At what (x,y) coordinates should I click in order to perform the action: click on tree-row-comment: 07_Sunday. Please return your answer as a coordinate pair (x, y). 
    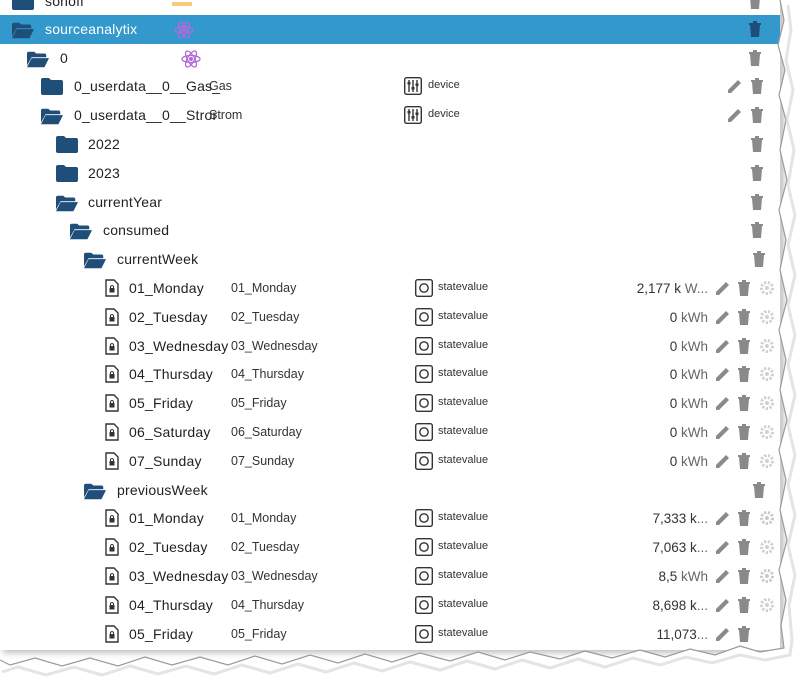
    Looking at the image, I should click on (263, 461).